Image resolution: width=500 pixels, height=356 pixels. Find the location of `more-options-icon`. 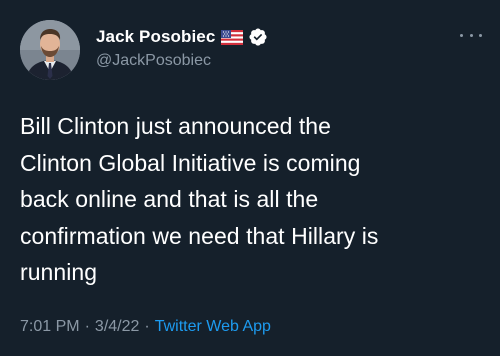

more-options-icon is located at coordinates (471, 35).